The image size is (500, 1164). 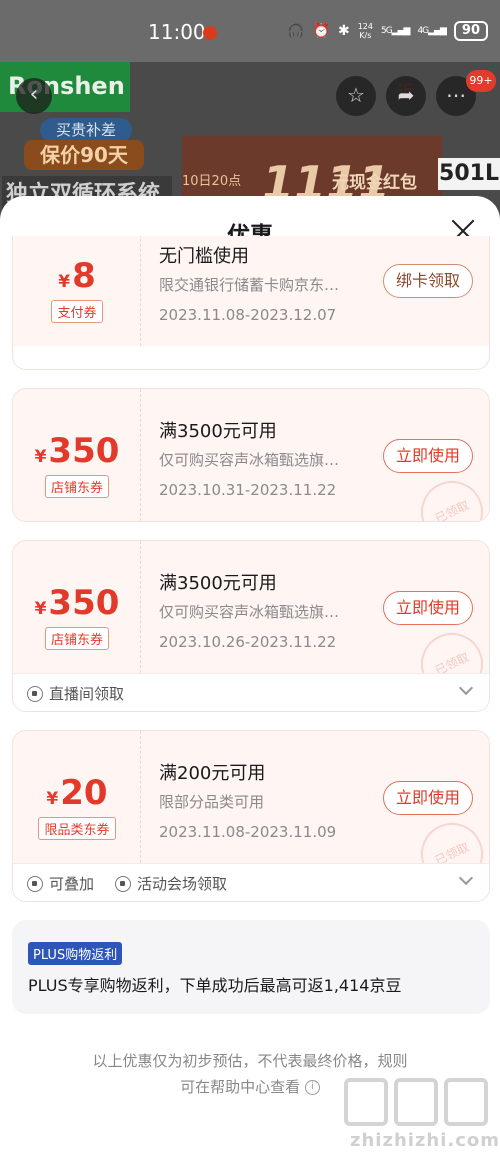 I want to click on claimed-stamp: 已领取, so click(x=449, y=495).